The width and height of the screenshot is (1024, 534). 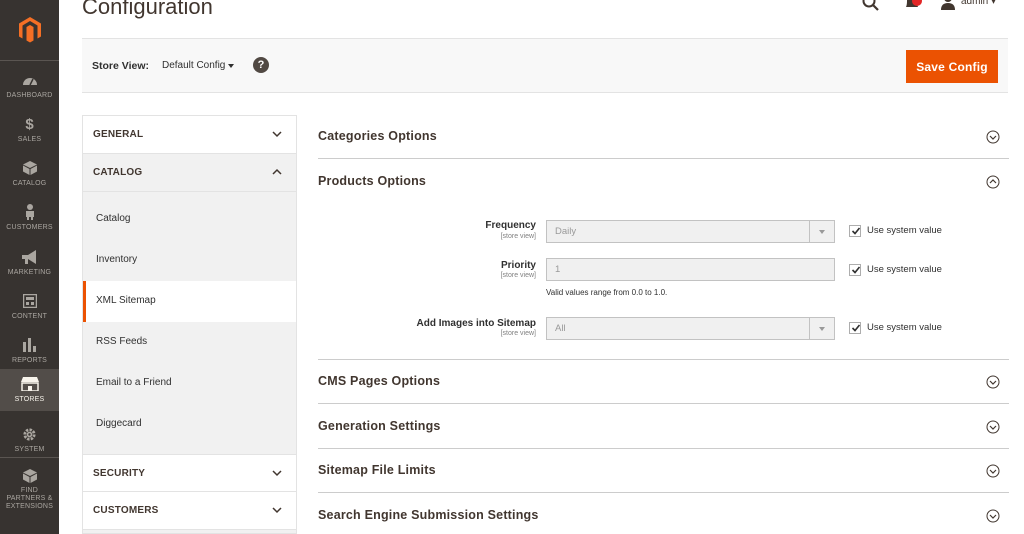 I want to click on add-images-select: All, so click(x=690, y=328).